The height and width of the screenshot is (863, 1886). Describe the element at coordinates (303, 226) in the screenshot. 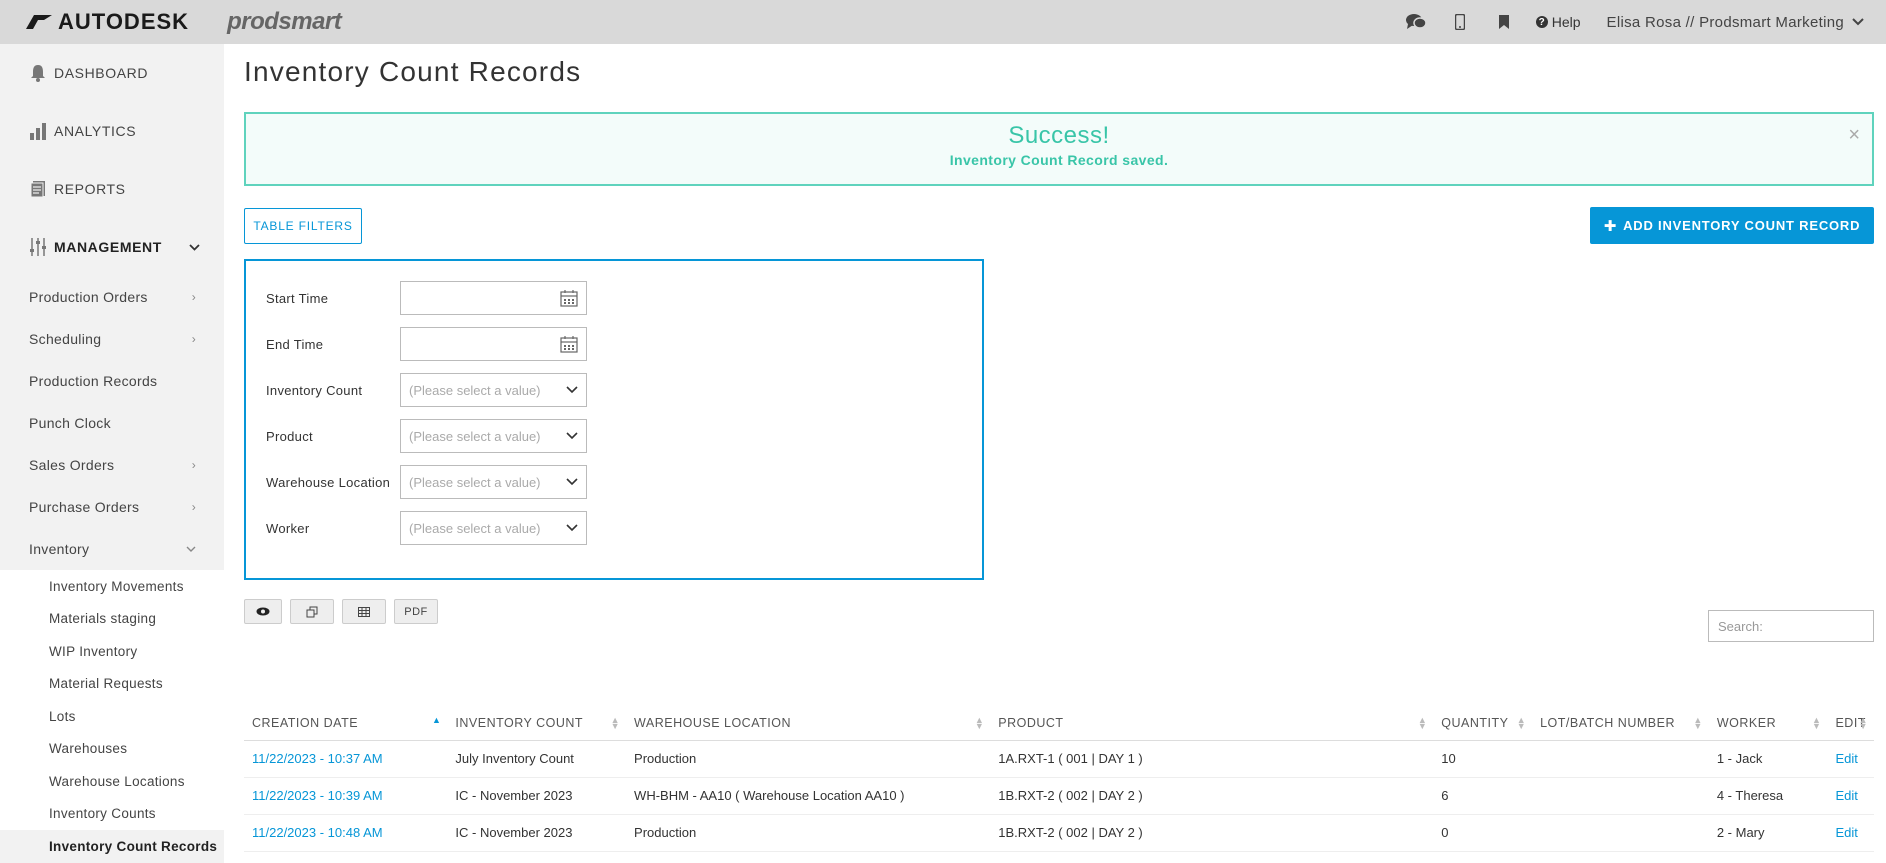

I see `table-filters-button: TABLE FILTERS` at that location.